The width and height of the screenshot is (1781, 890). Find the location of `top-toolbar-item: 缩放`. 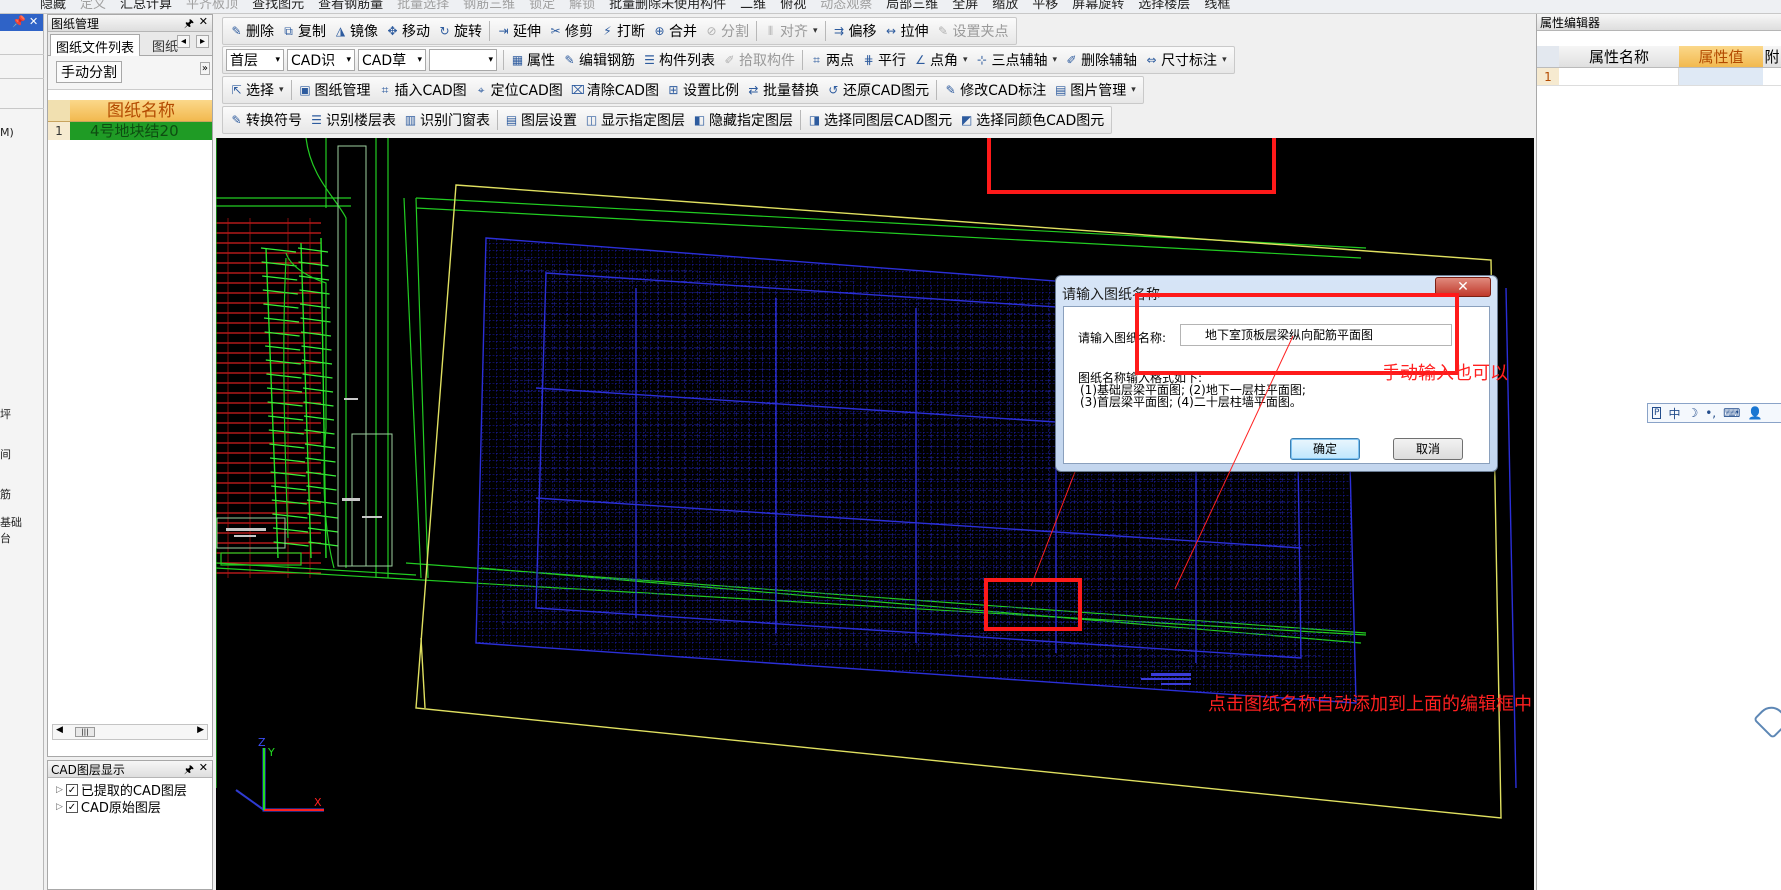

top-toolbar-item: 缩放 is located at coordinates (1005, 6).